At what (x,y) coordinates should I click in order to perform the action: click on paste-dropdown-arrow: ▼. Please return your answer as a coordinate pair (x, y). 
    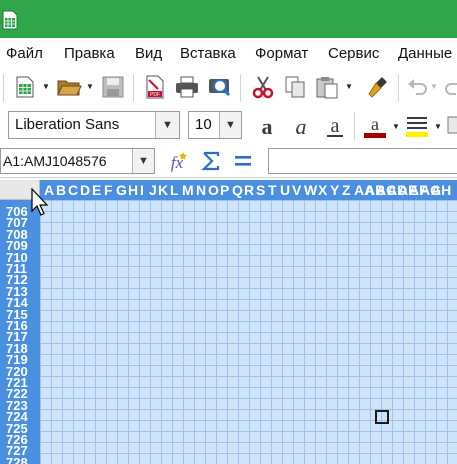
    Looking at the image, I should click on (349, 86).